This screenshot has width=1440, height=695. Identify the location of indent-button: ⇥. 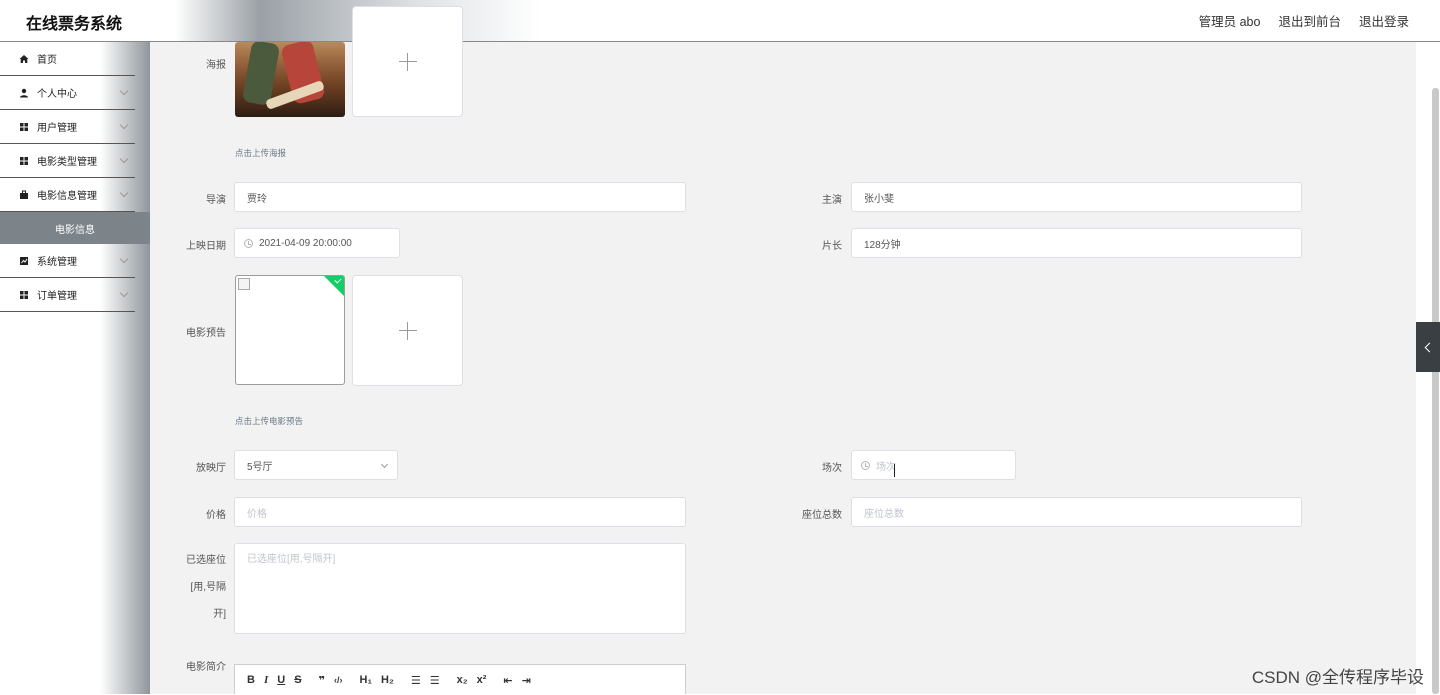
(526, 680).